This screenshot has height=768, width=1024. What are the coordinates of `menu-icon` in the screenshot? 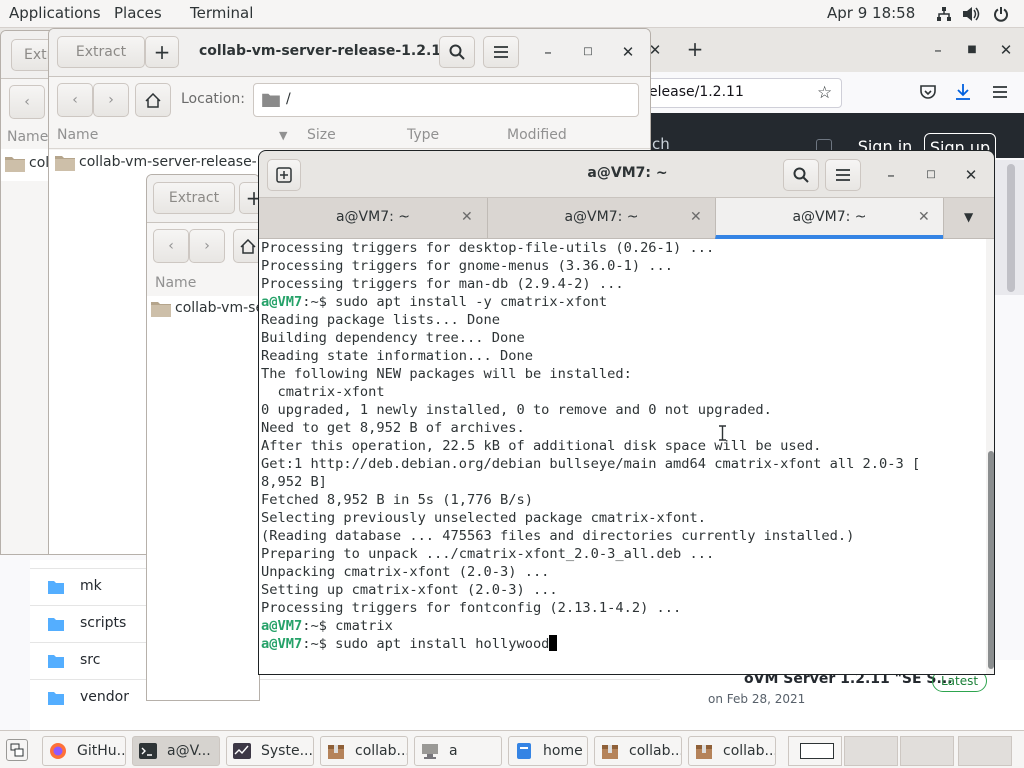 It's located at (1000, 92).